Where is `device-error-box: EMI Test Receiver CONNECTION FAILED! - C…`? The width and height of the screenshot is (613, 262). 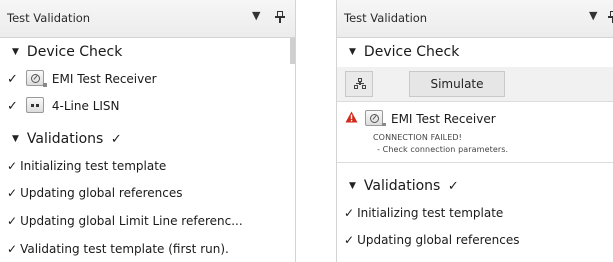
device-error-box: EMI Test Receiver CONNECTION FAILED! - C… is located at coordinates (475, 133).